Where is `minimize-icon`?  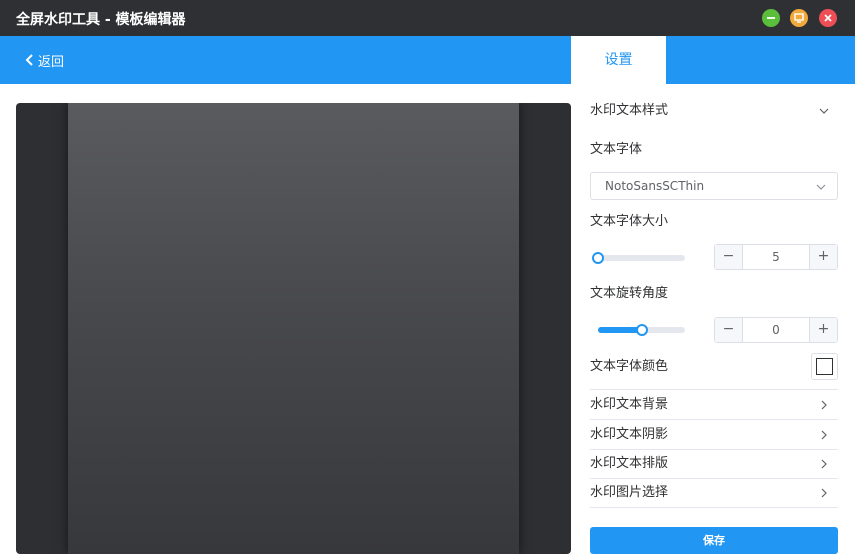 minimize-icon is located at coordinates (771, 18).